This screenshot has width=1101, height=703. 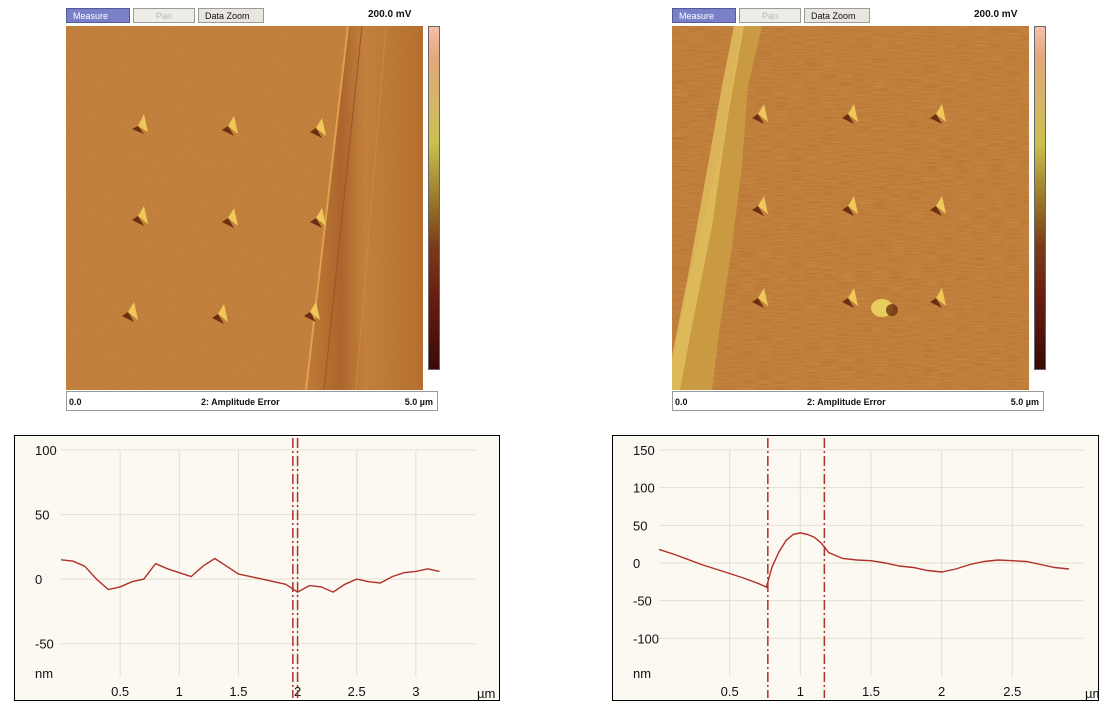 I want to click on y-tick-label: -100, so click(x=646, y=638).